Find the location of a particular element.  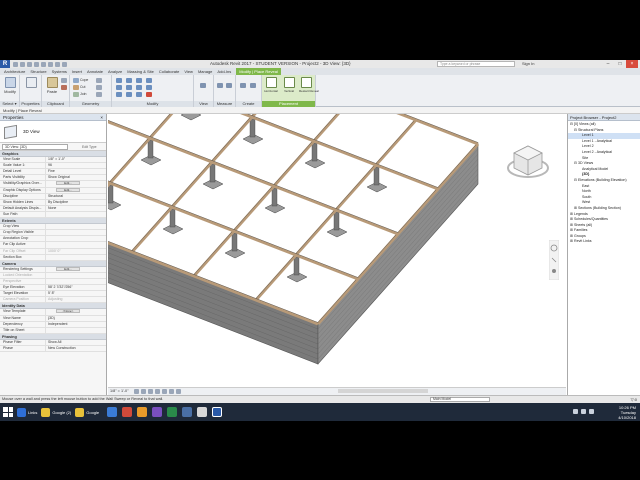

powerpoint-icon is located at coordinates (127, 412).